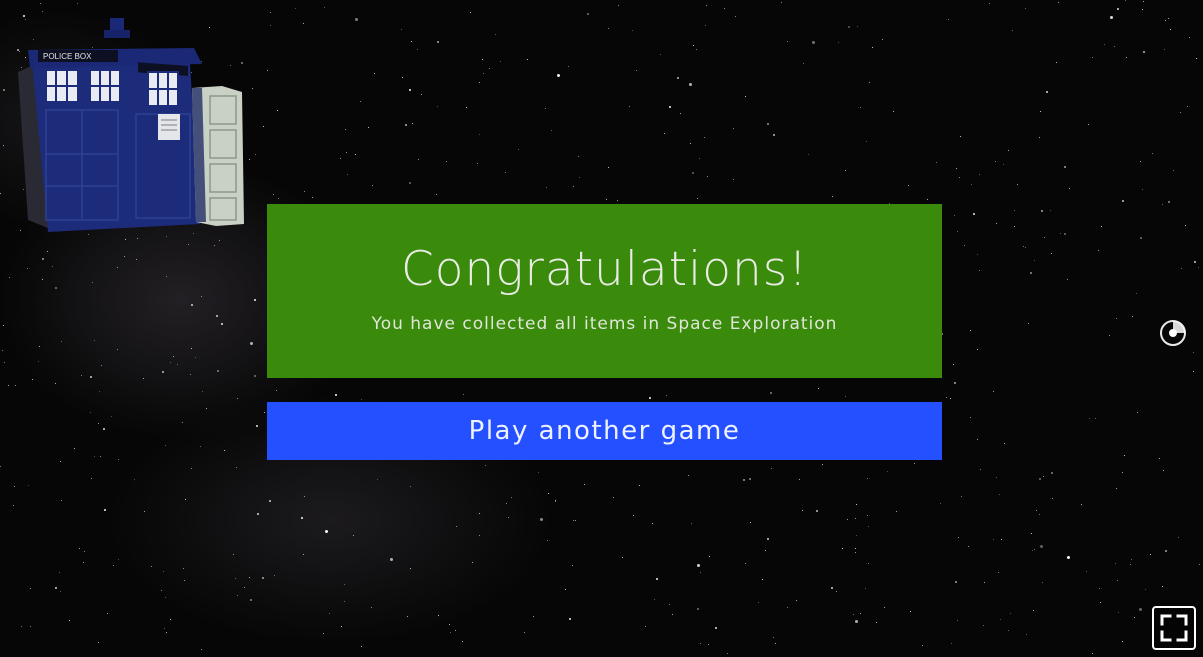 This screenshot has height=657, width=1203. I want to click on congratulations-title: Congratulations!, so click(604, 269).